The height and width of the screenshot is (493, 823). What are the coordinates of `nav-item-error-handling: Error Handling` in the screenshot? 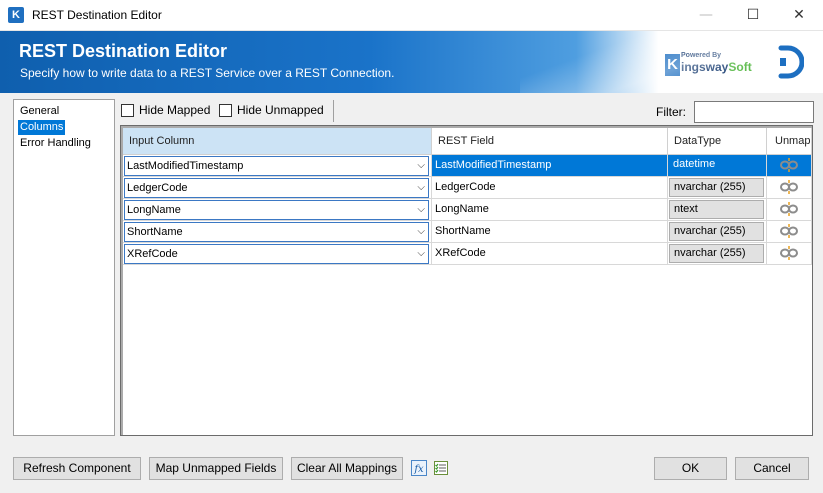 It's located at (55, 143).